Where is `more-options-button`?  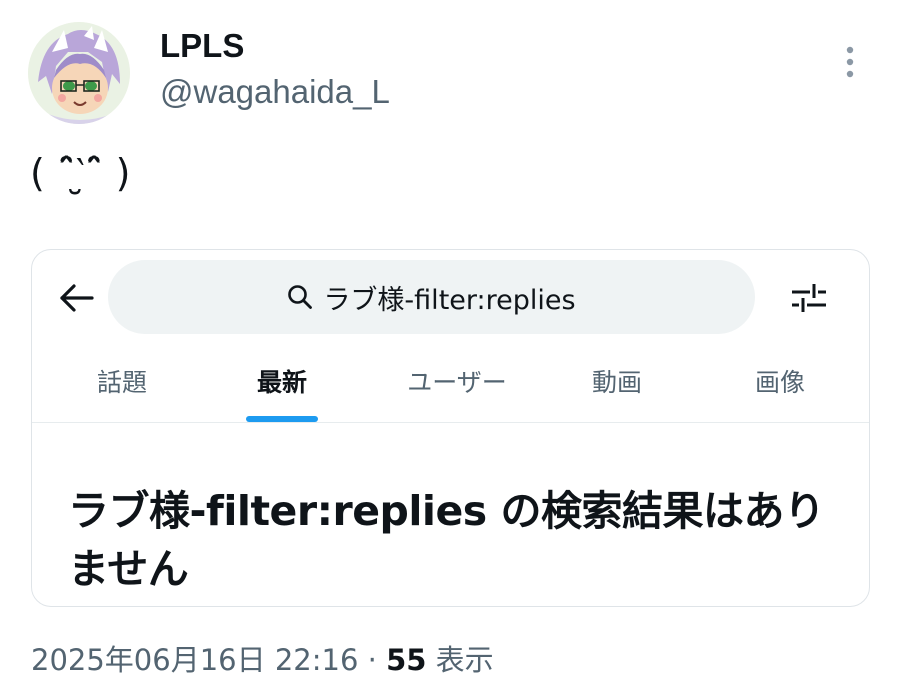 more-options-button is located at coordinates (850, 62).